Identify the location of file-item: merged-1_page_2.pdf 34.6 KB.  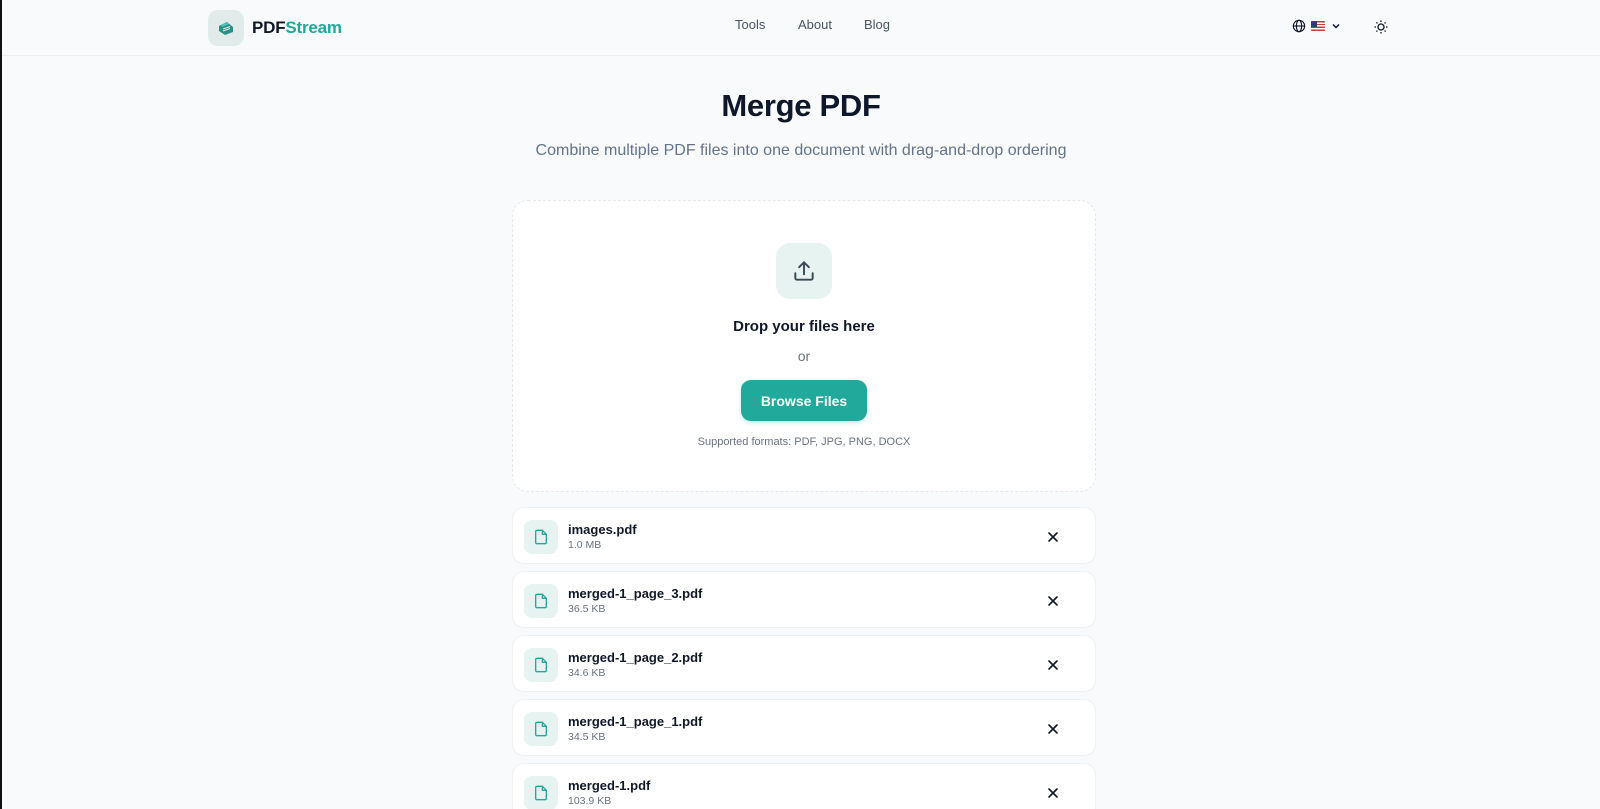
(804, 663).